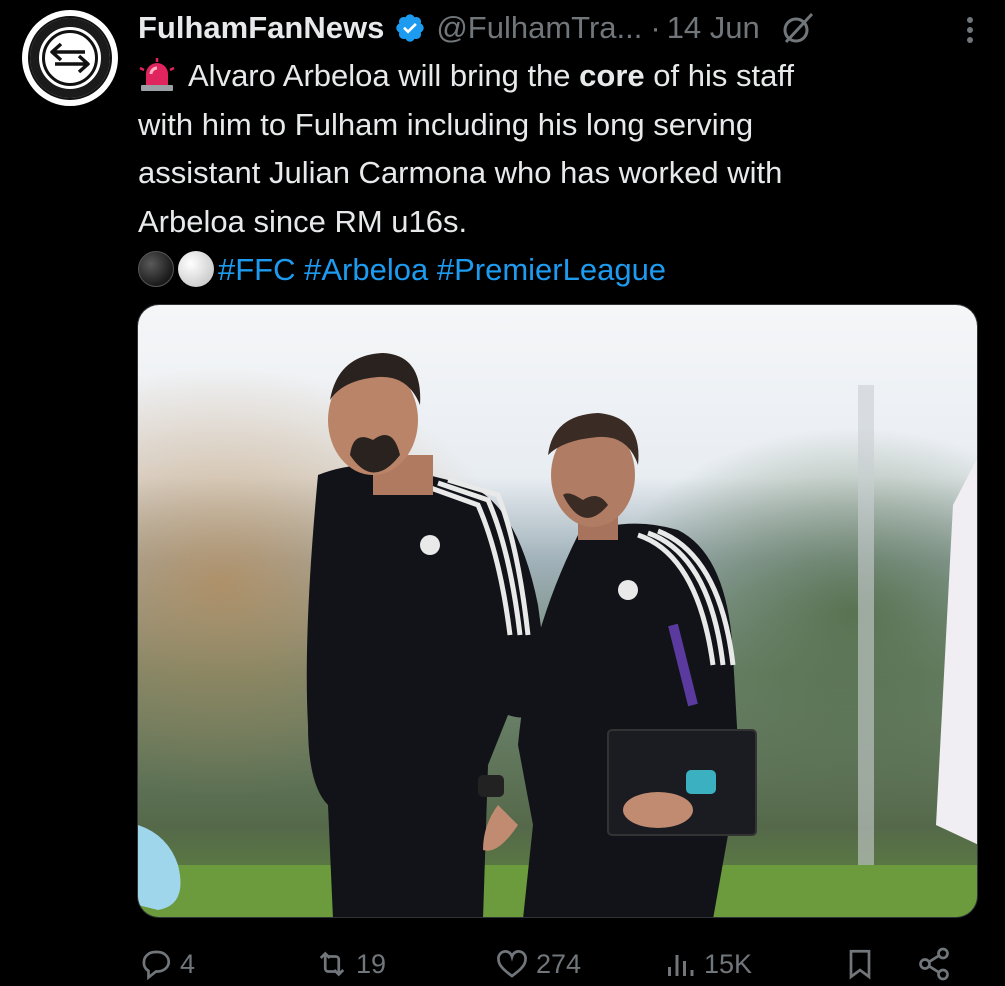  Describe the element at coordinates (798, 28) in the screenshot. I see `grok-icon` at that location.